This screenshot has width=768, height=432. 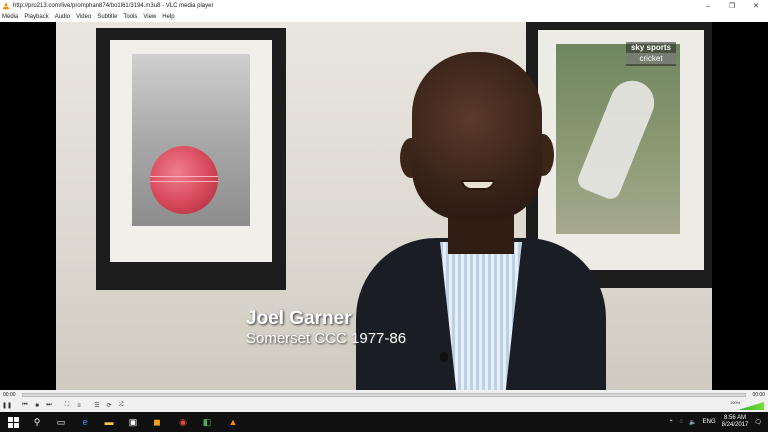 I want to click on file-explorer-icon: ▬, so click(x=109, y=422).